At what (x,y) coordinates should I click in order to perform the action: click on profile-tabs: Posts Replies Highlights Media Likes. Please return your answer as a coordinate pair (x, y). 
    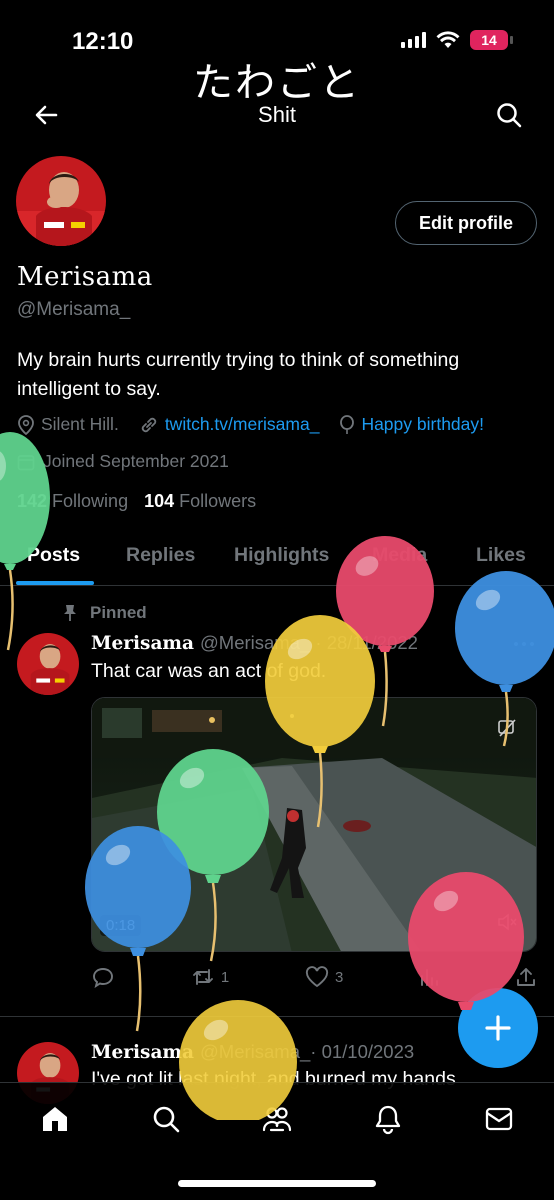
    Looking at the image, I should click on (277, 558).